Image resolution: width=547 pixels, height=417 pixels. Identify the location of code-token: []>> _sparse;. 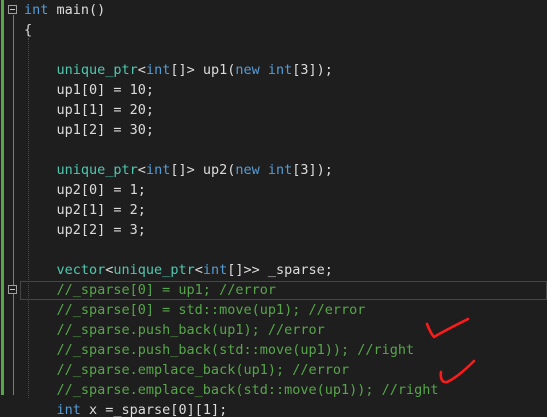
(280, 270).